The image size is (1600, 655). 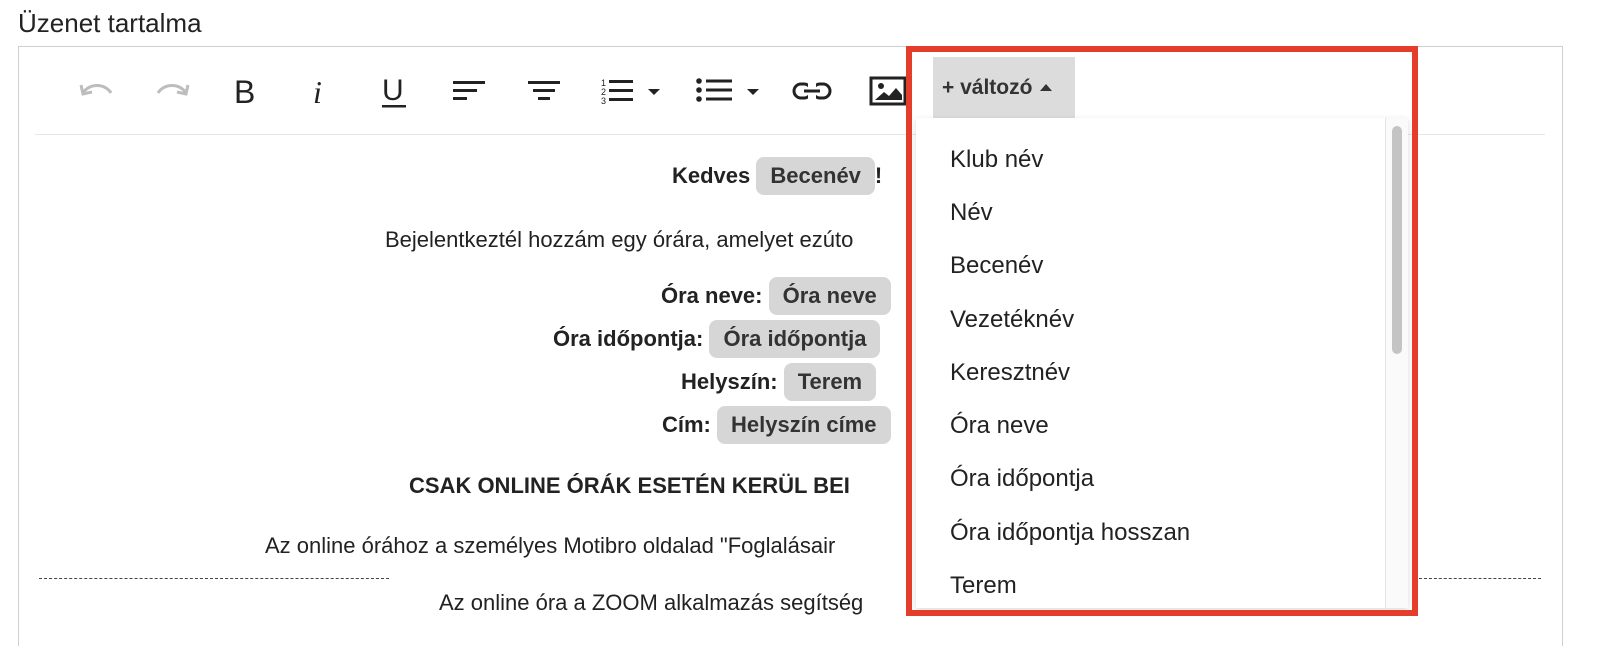 I want to click on redo-button, so click(x=172, y=91).